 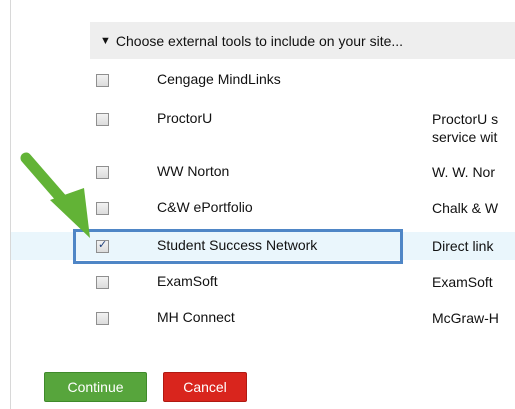 I want to click on tool-description: McGraw-H, so click(x=465, y=318).